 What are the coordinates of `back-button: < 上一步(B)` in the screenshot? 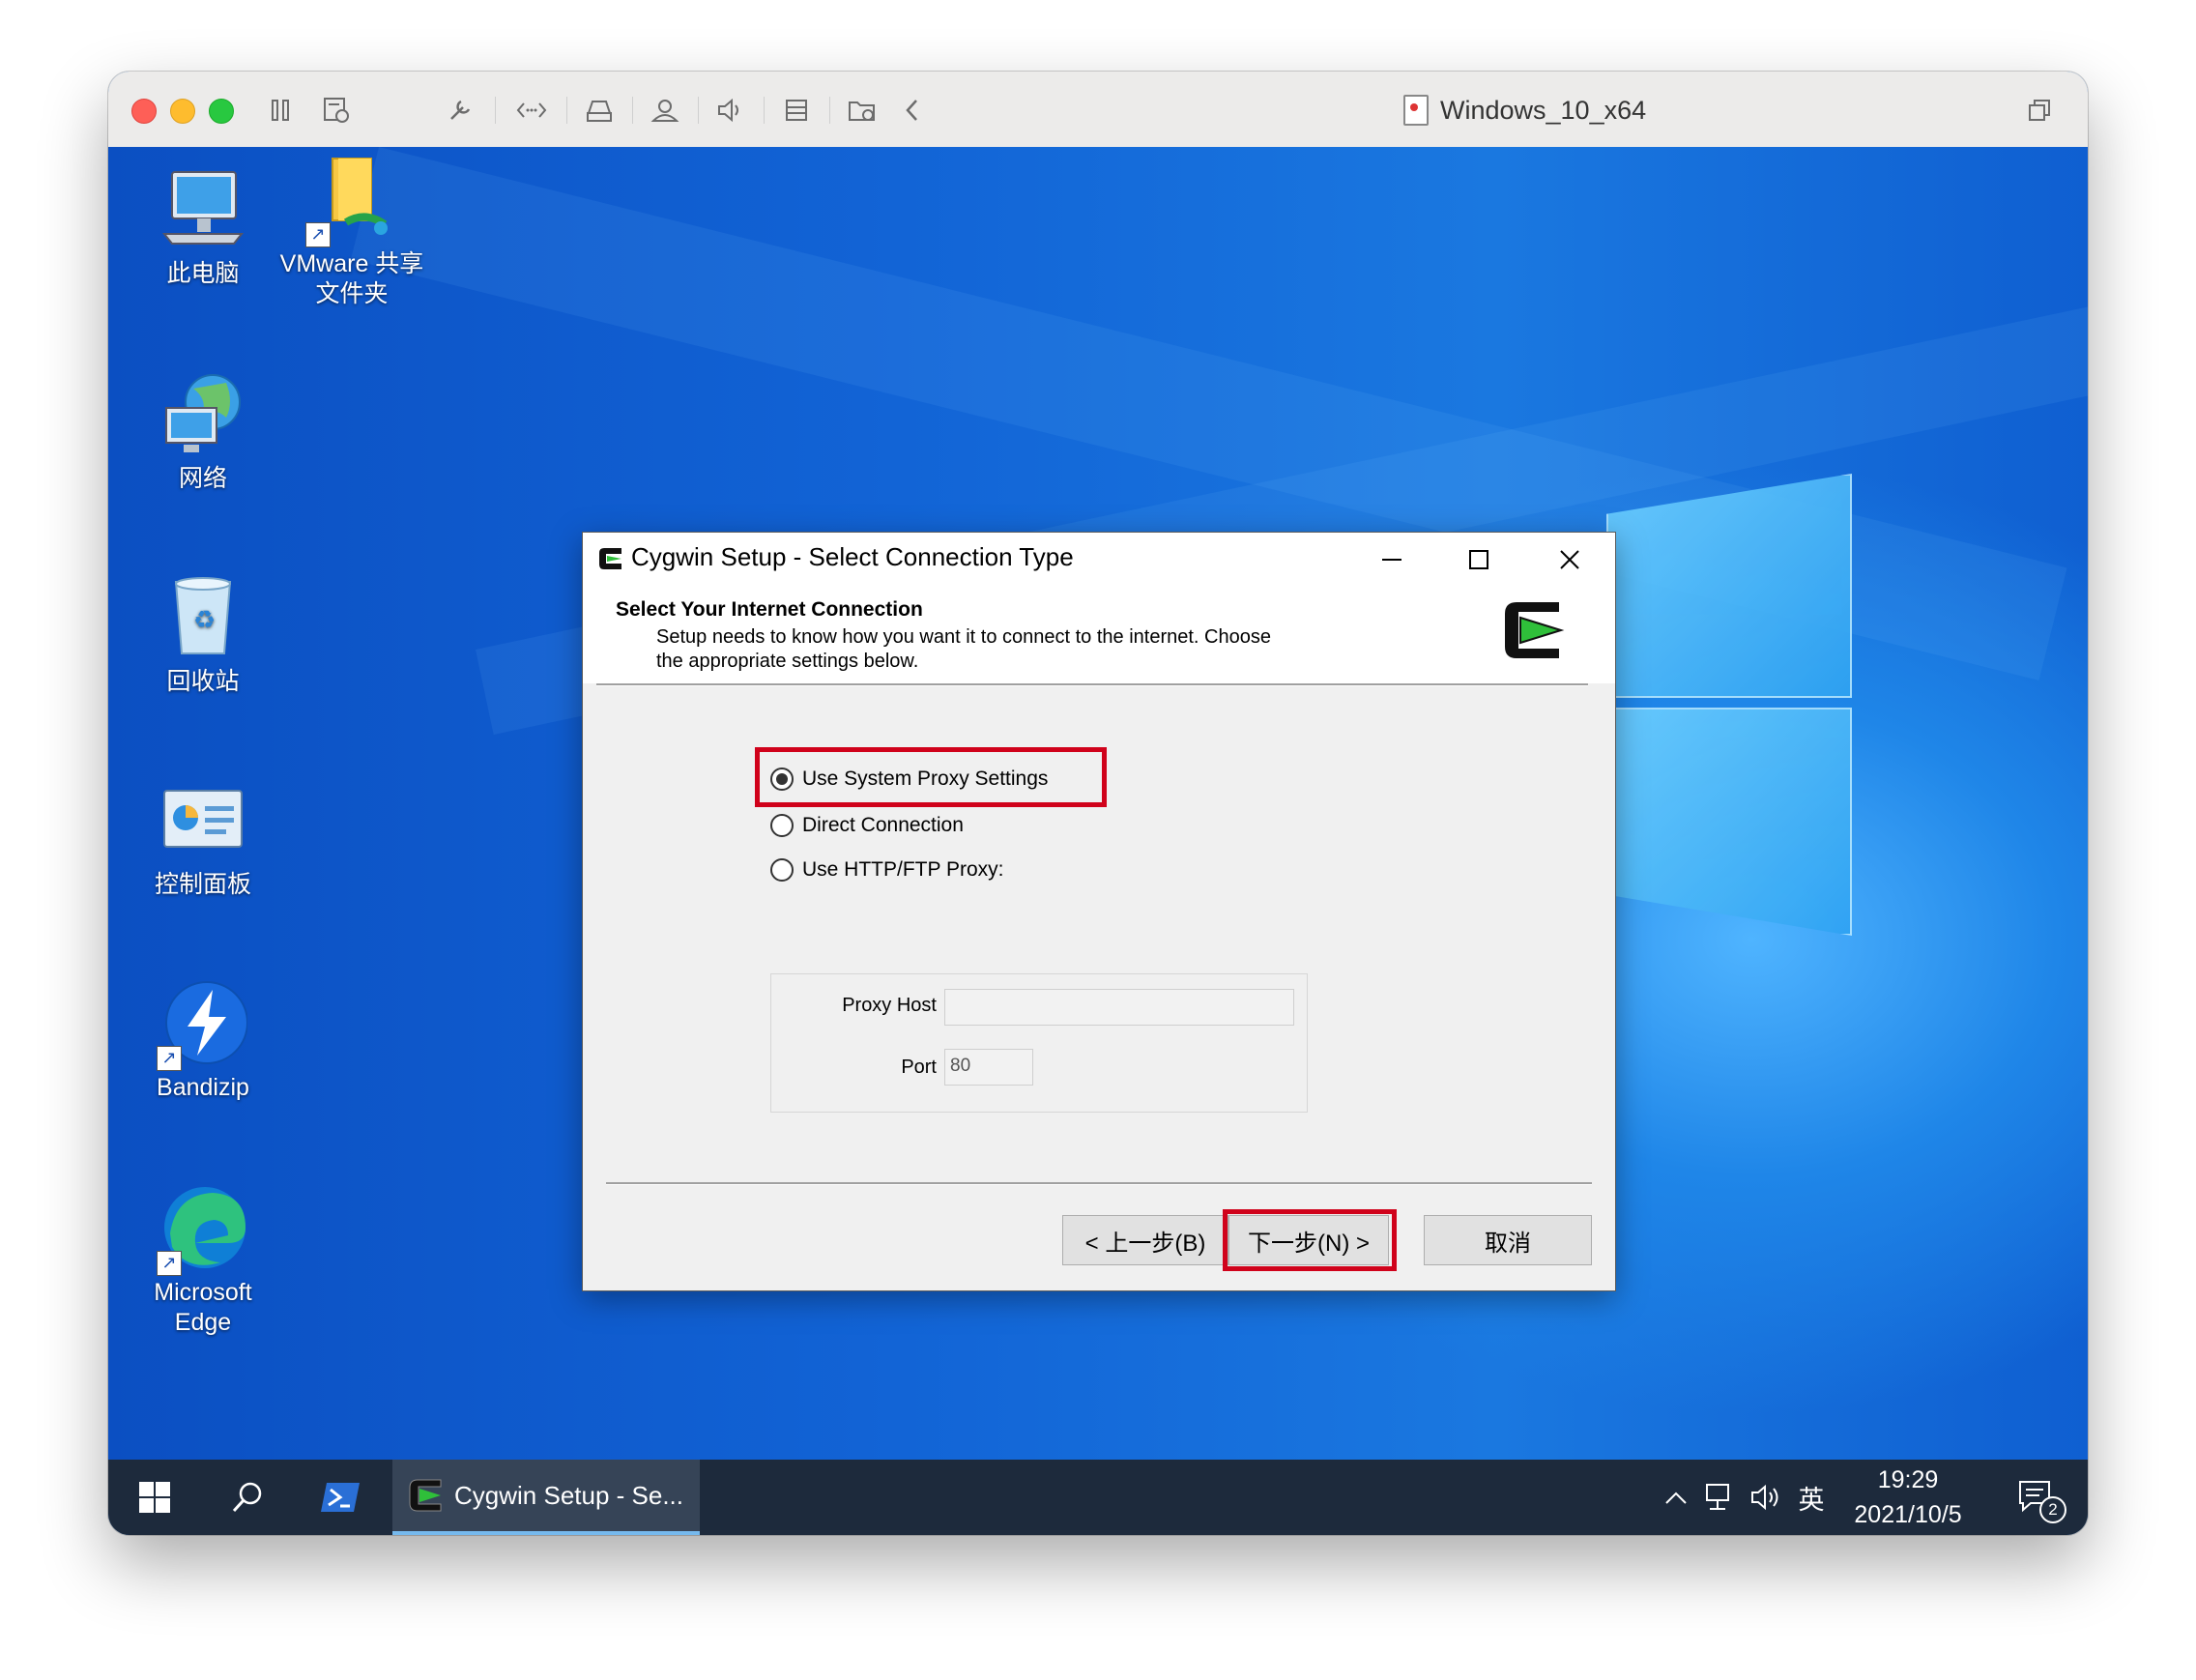 It's located at (1145, 1240).